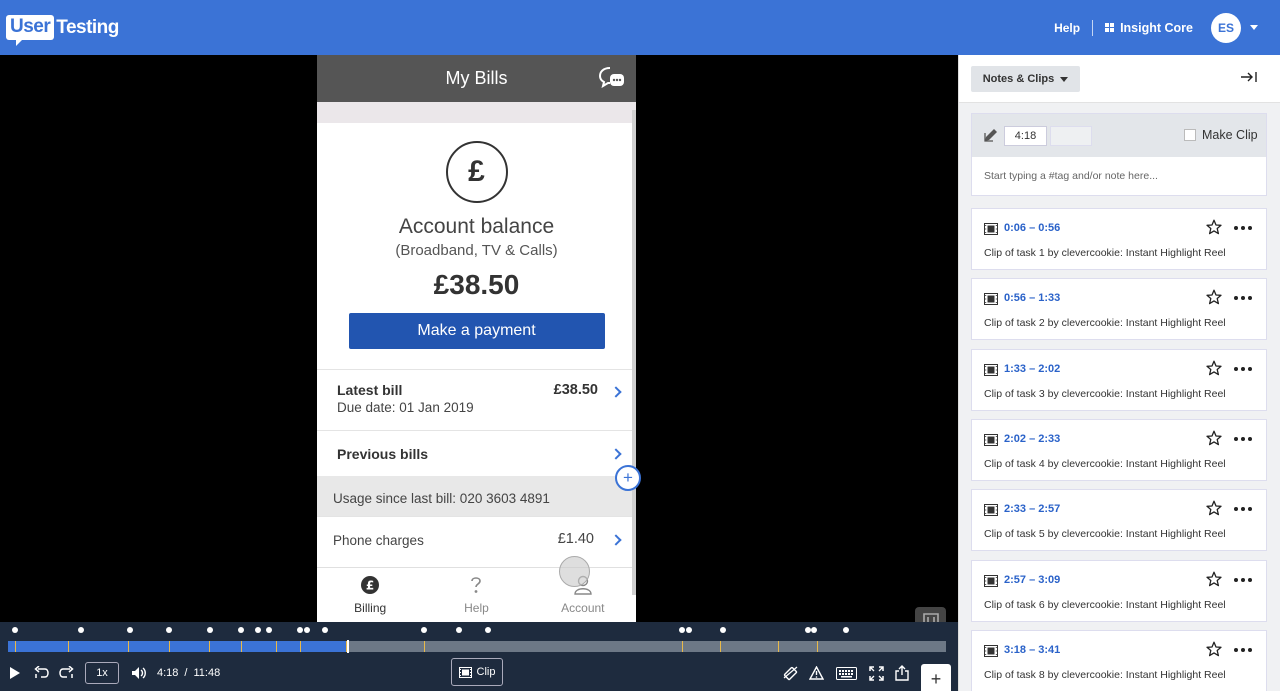 Image resolution: width=1280 pixels, height=691 pixels. I want to click on warning-icon, so click(816, 673).